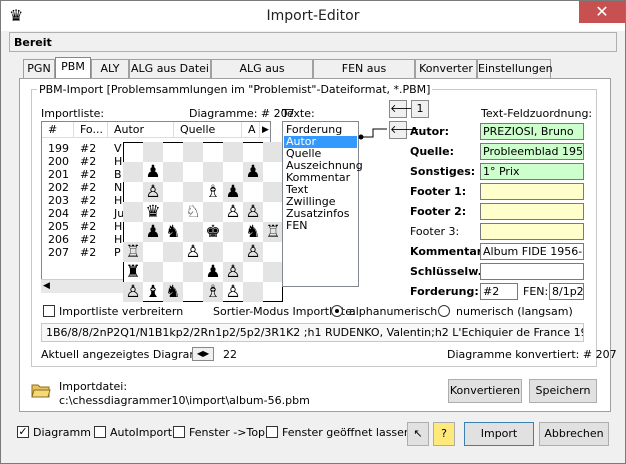  Describe the element at coordinates (364, 76) in the screenshot. I see `tab-fen-aus-clipboard: FEN aus Clipboard` at that location.